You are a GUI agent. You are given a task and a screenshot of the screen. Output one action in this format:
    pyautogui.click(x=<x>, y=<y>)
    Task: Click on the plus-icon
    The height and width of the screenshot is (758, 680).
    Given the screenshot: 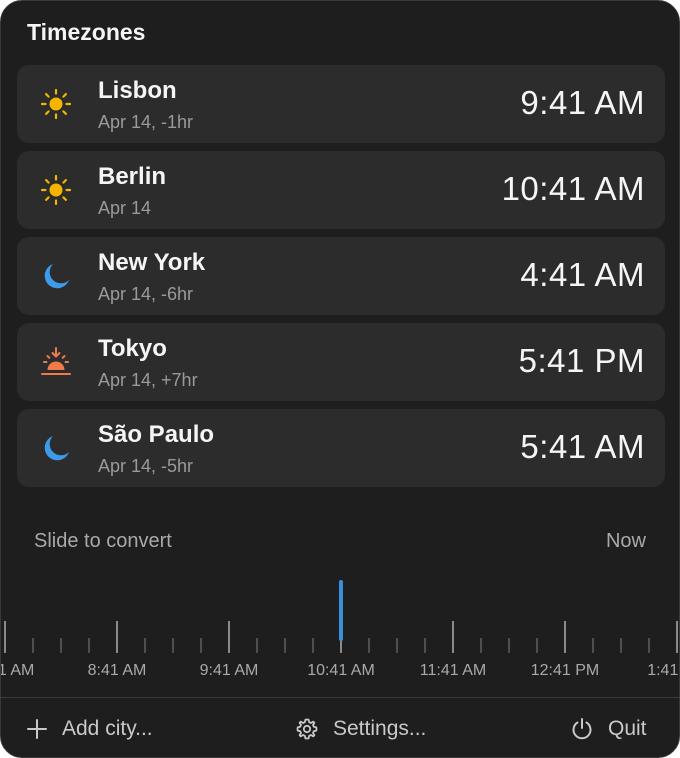 What is the action you would take?
    pyautogui.click(x=37, y=729)
    